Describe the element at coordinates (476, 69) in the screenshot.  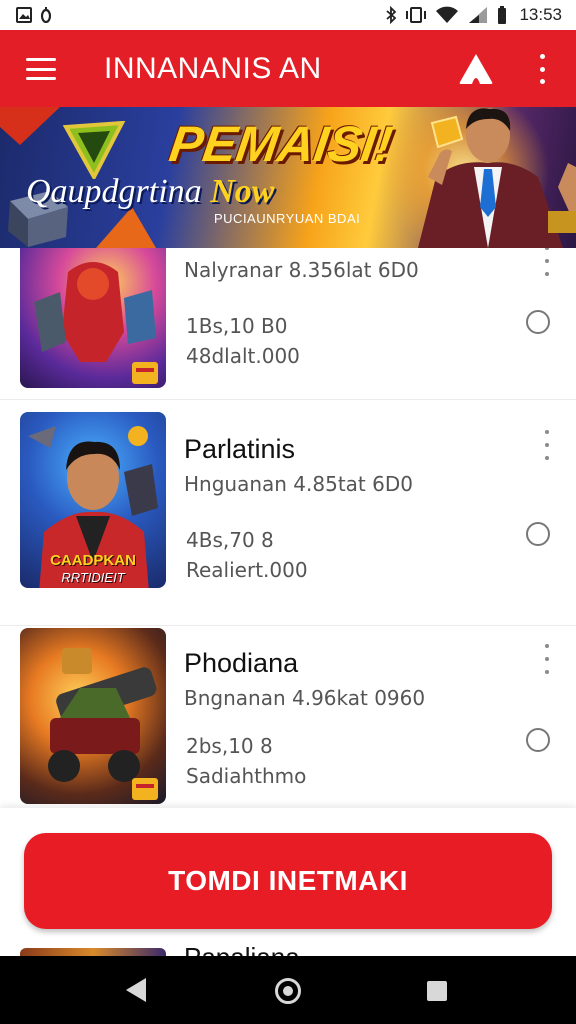
I see `alert-icon` at that location.